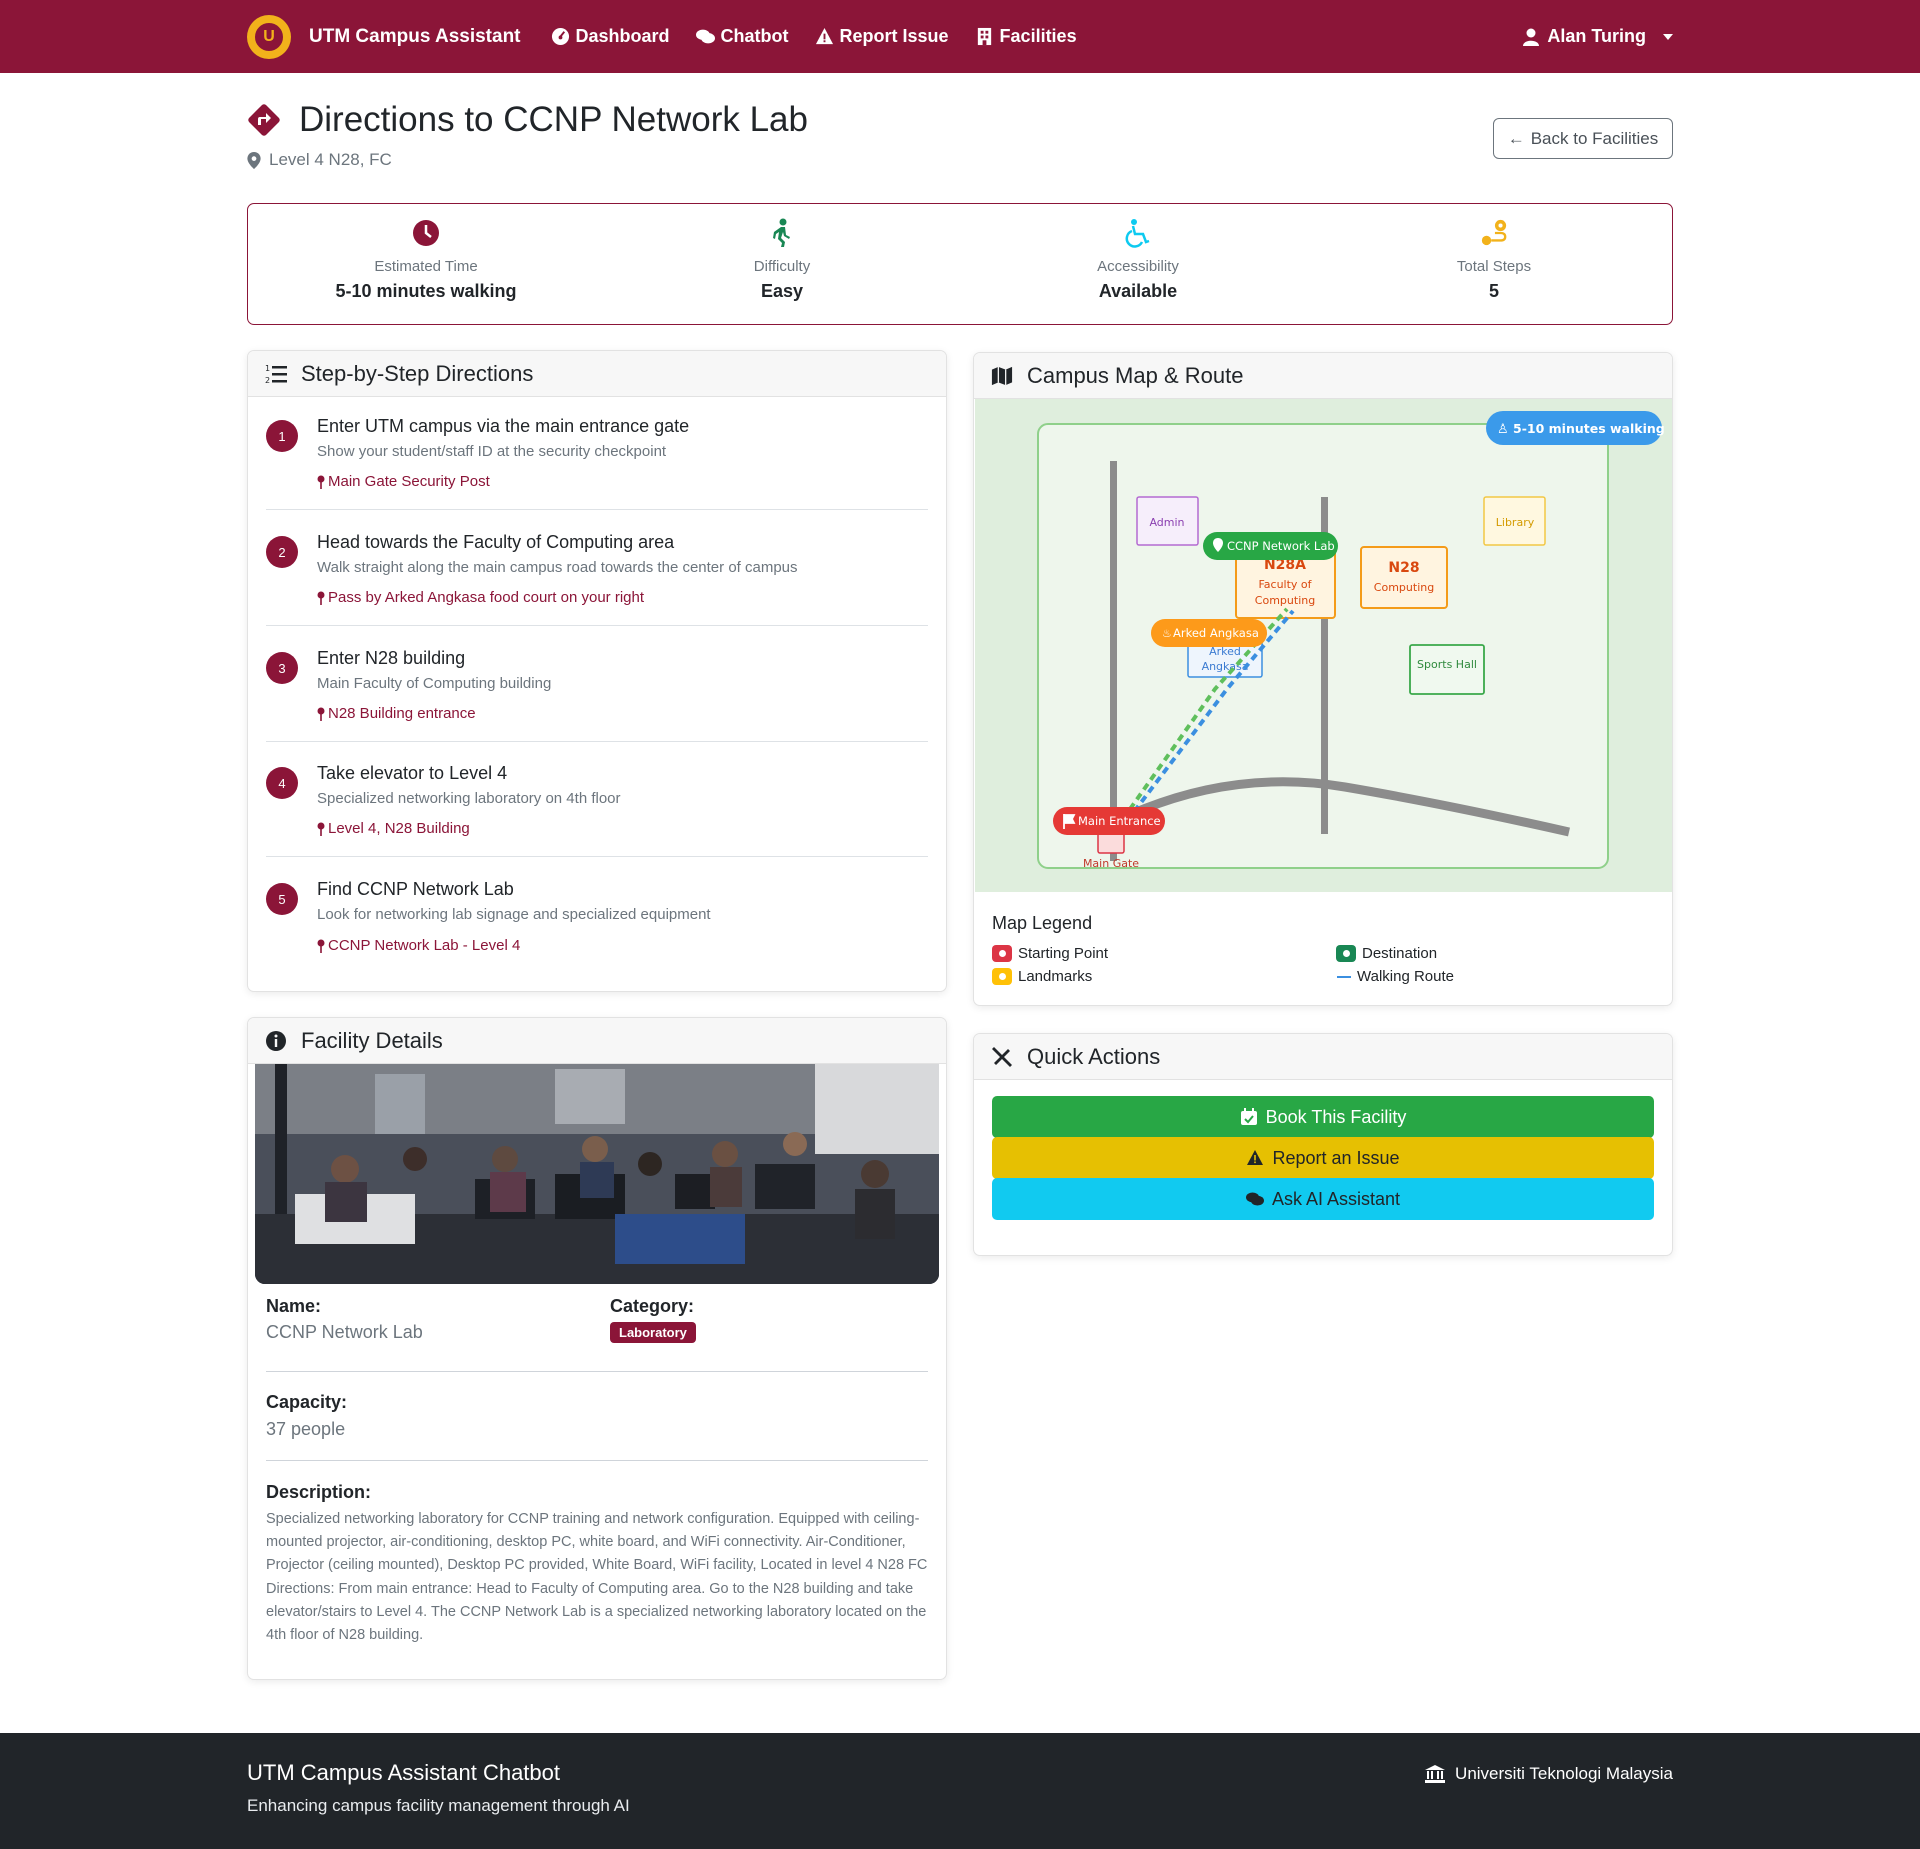 Image resolution: width=1920 pixels, height=1849 pixels. I want to click on building-n28-sub: Computing, so click(1404, 587).